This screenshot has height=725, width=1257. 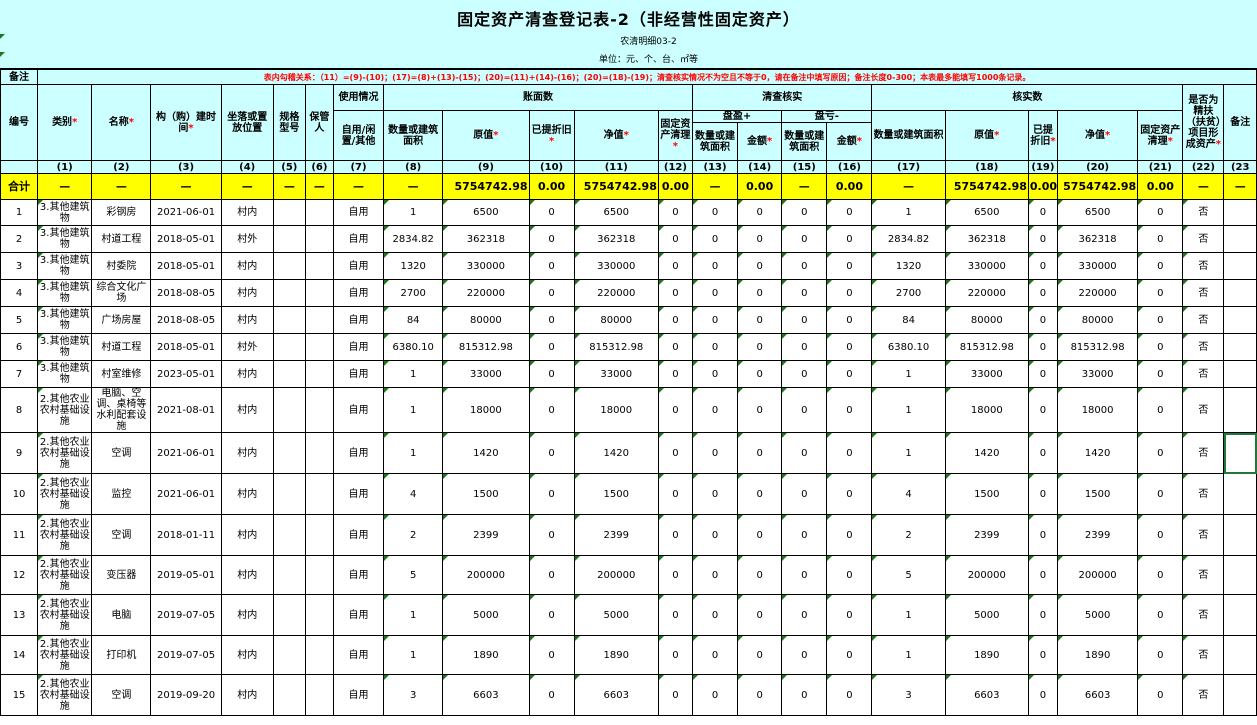 I want to click on row-ver-net: 33000, so click(x=1097, y=374).